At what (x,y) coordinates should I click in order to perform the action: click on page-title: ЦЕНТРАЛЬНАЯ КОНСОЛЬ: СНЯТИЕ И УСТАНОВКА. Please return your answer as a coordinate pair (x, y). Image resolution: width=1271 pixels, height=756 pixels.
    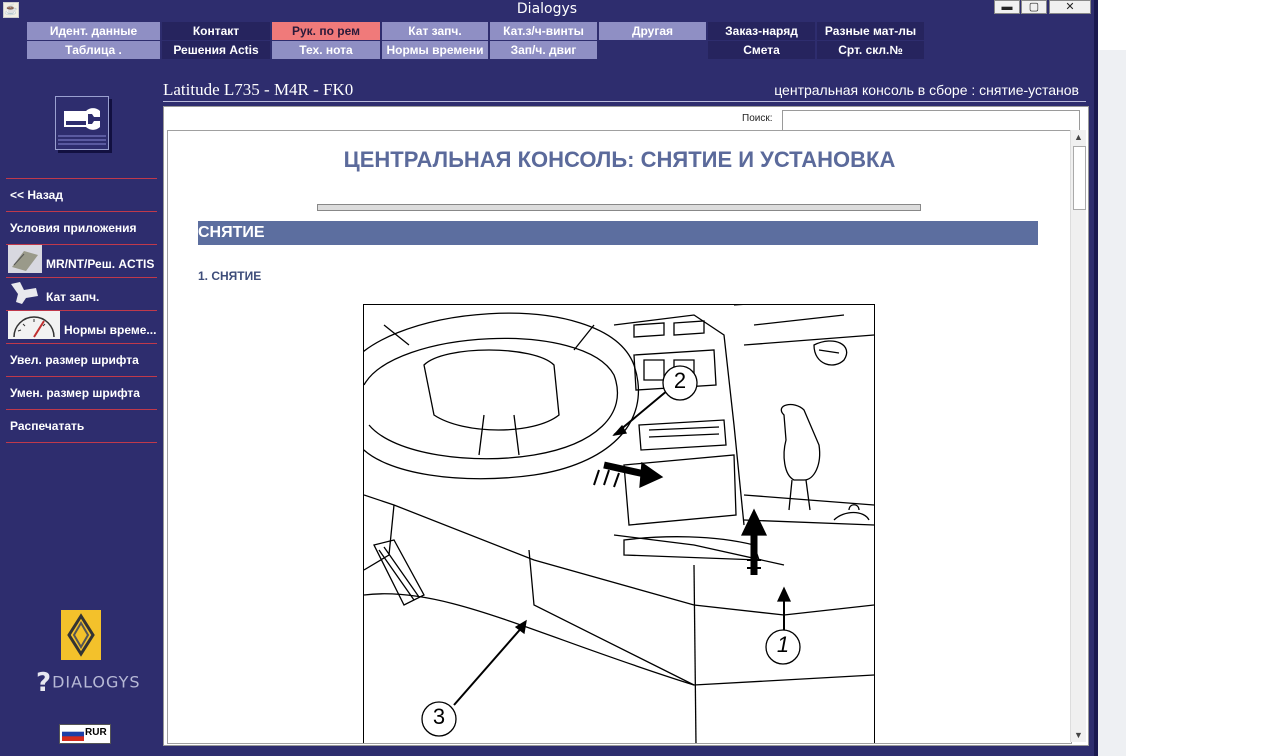
    Looking at the image, I should click on (619, 159).